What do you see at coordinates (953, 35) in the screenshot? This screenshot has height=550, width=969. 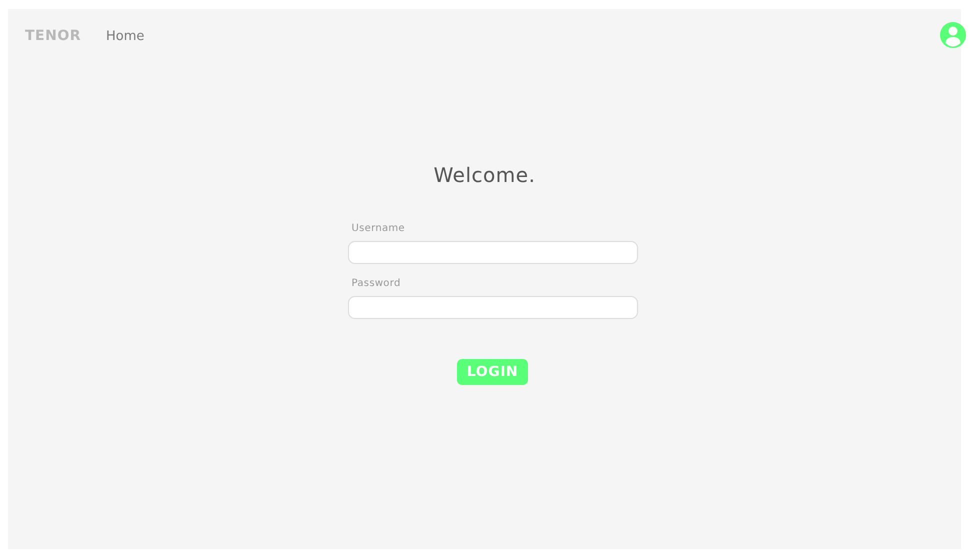 I see `user-avatar-icon` at bounding box center [953, 35].